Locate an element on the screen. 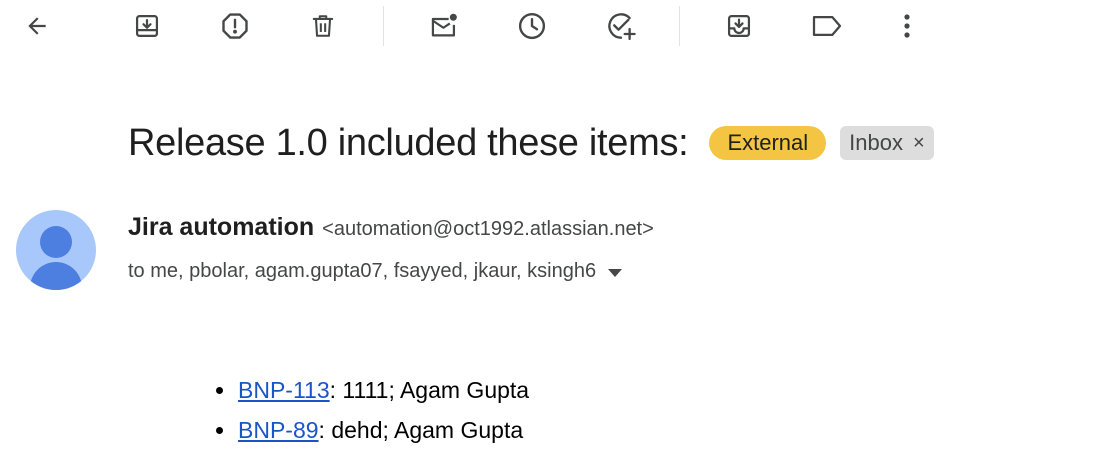 The height and width of the screenshot is (476, 1110). inbox-label-chip: Inbox × is located at coordinates (887, 143).